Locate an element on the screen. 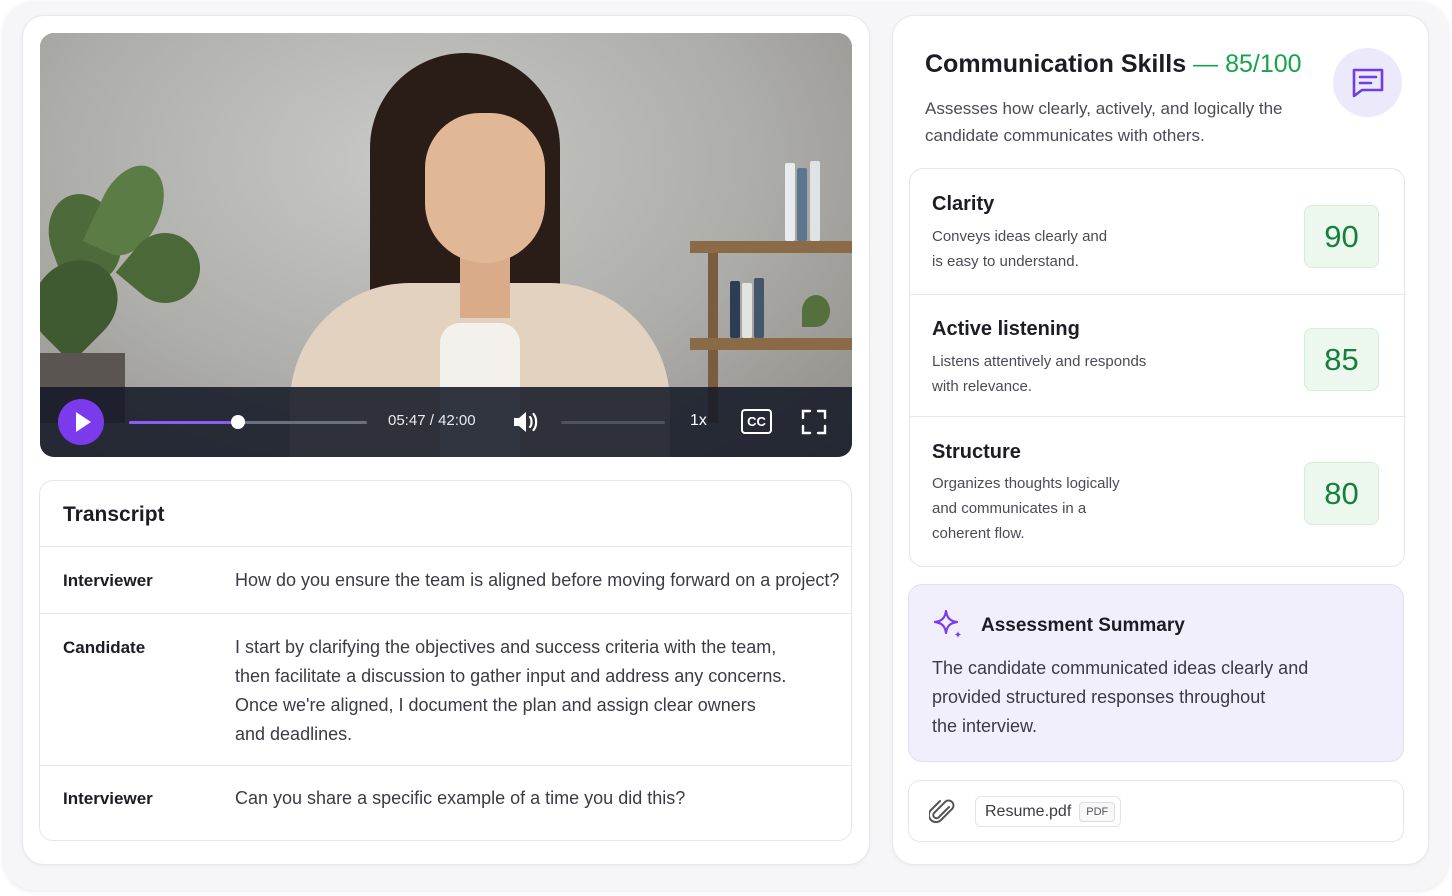  metric-score: 85 is located at coordinates (1341, 359).